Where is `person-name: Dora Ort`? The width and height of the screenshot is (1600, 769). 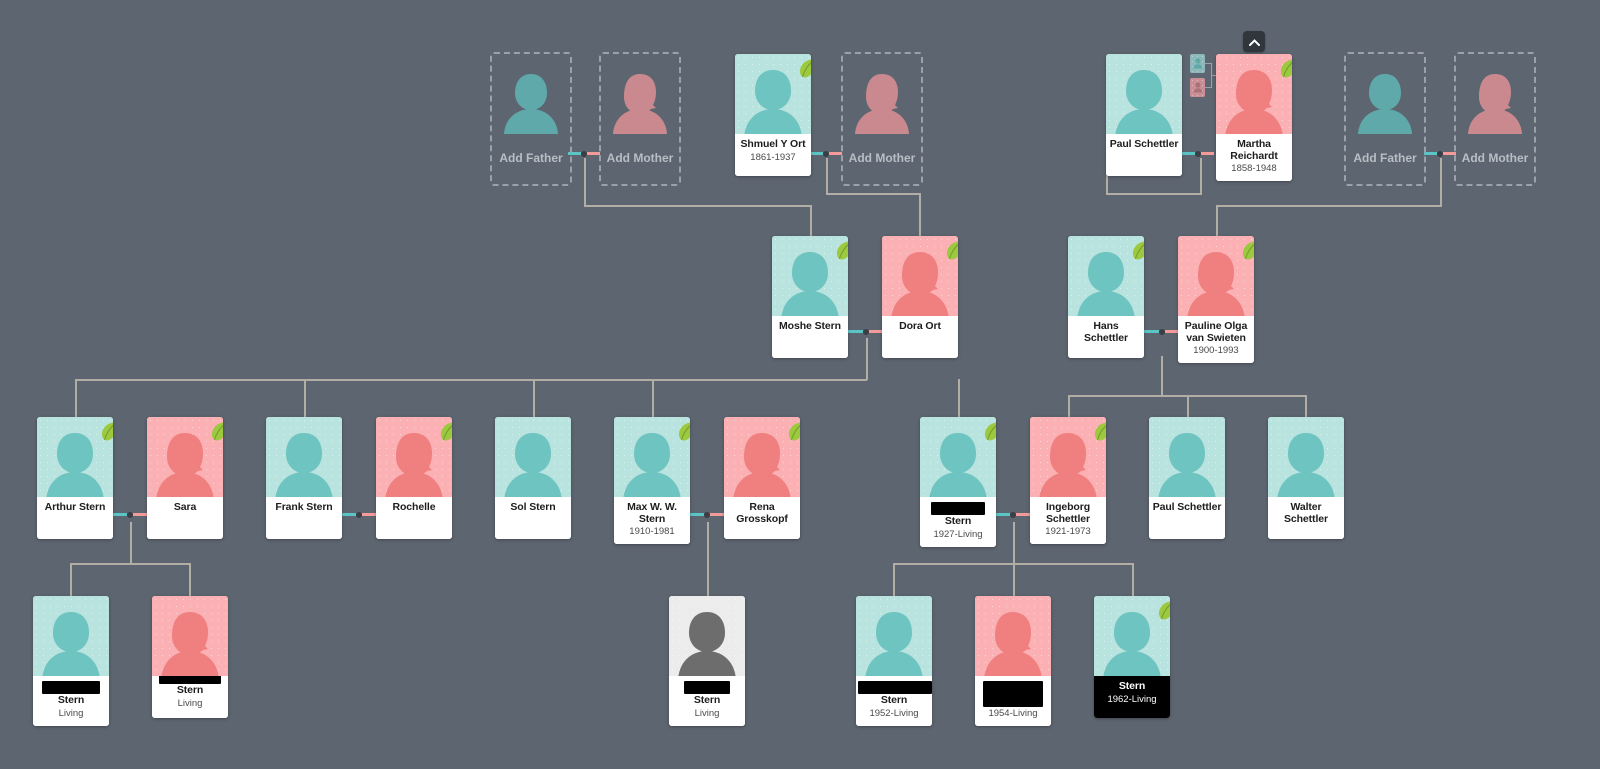 person-name: Dora Ort is located at coordinates (920, 326).